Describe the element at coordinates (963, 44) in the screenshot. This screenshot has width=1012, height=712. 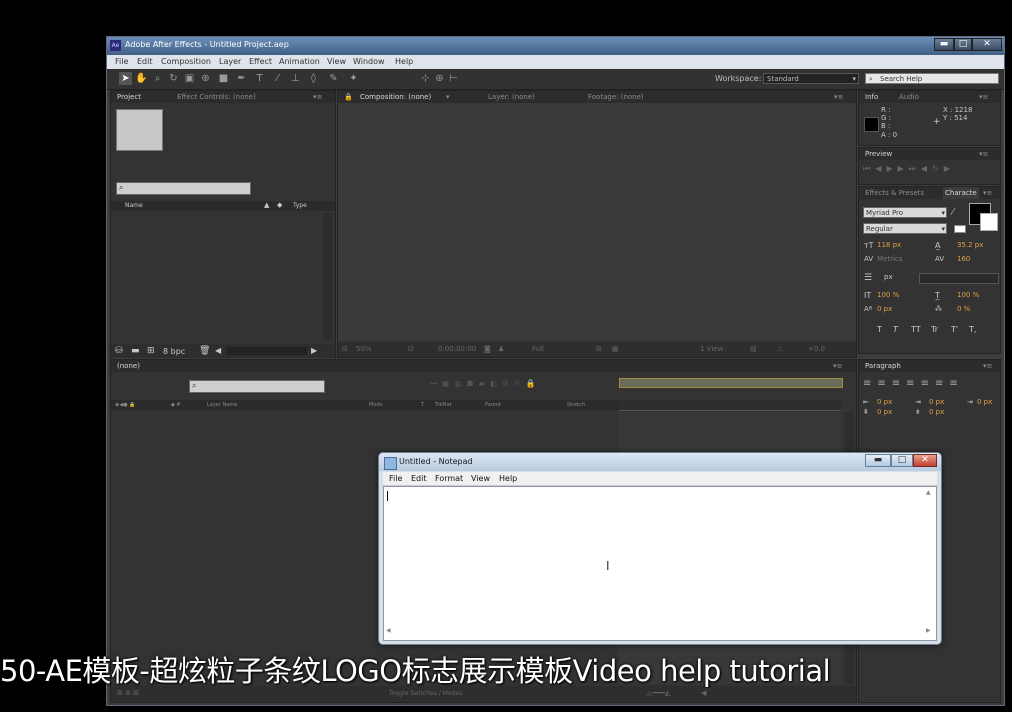
I see `maximize-button: □` at that location.